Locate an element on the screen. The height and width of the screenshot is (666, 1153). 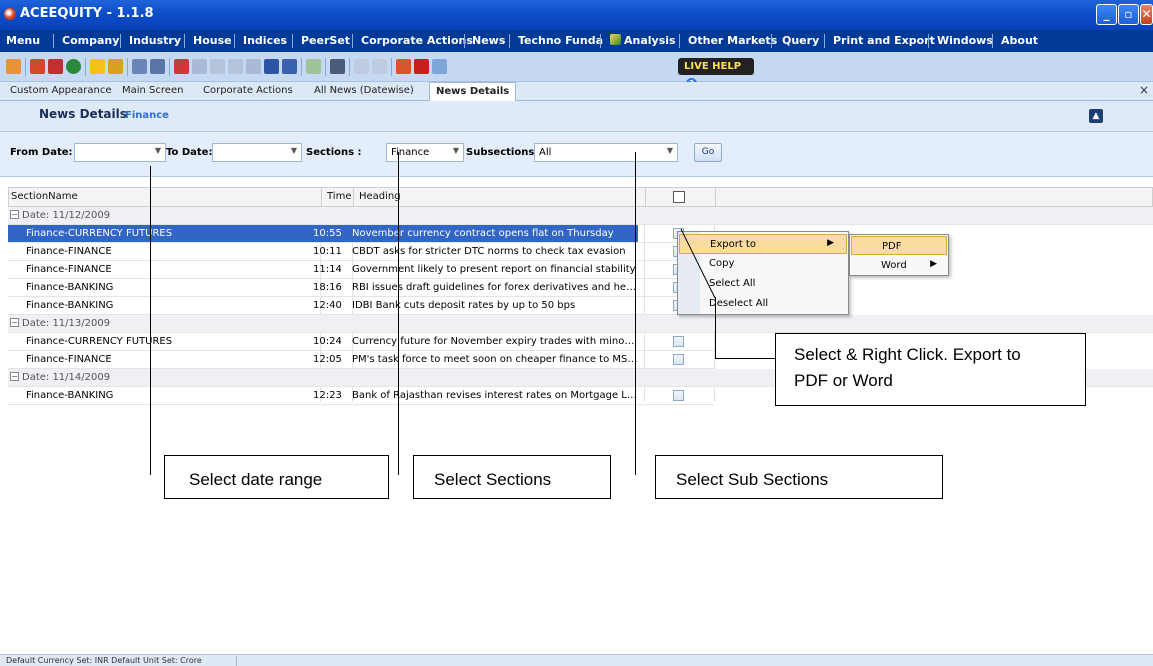
column-header-heading: Heading is located at coordinates (380, 196).